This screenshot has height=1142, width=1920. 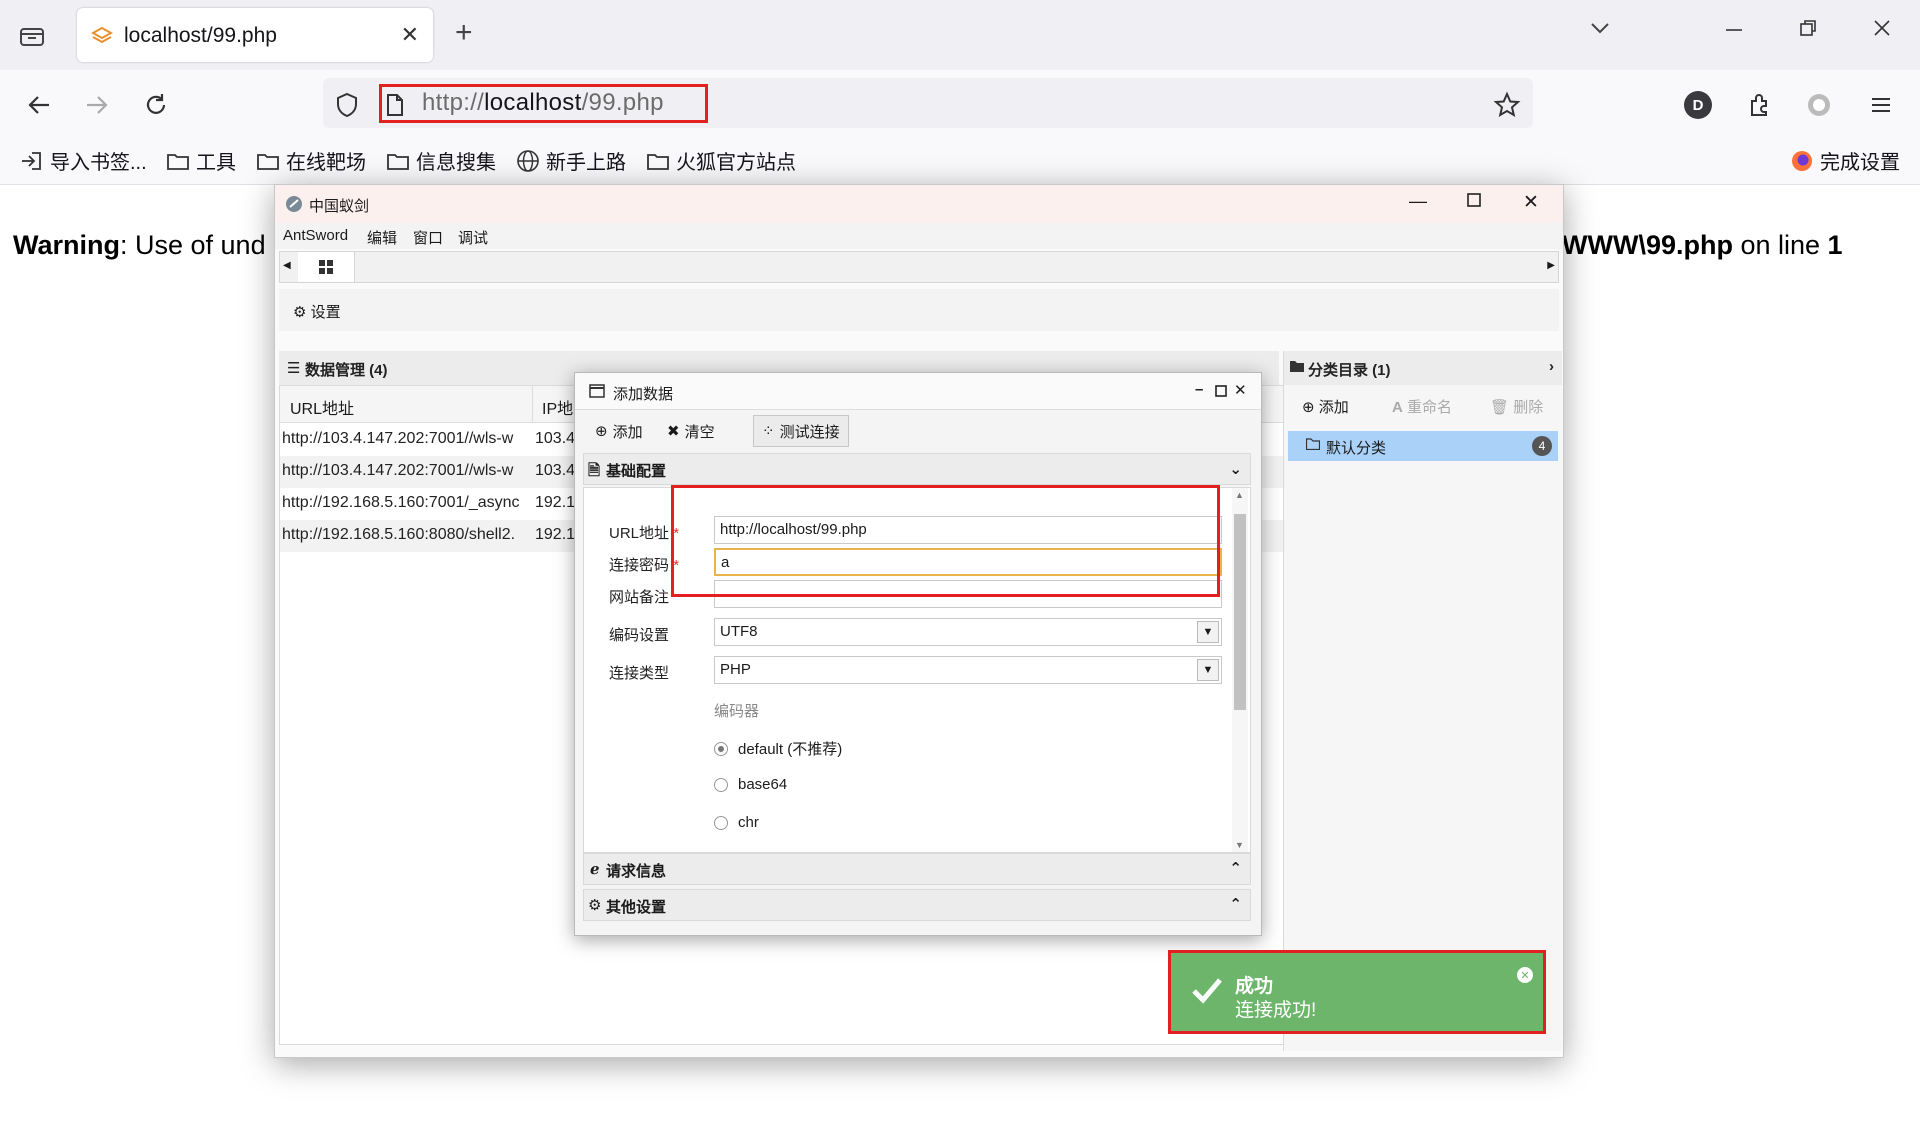 I want to click on category-add-button: ⊕ 添加, so click(x=1325, y=406).